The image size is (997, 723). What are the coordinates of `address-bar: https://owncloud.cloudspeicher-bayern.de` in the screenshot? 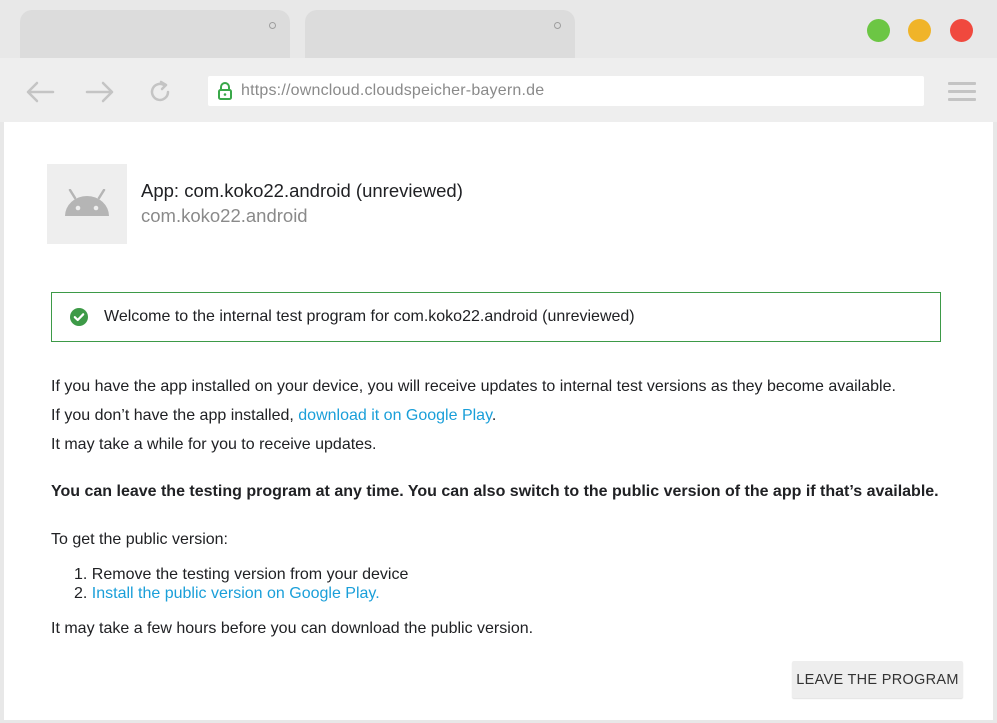 It's located at (566, 91).